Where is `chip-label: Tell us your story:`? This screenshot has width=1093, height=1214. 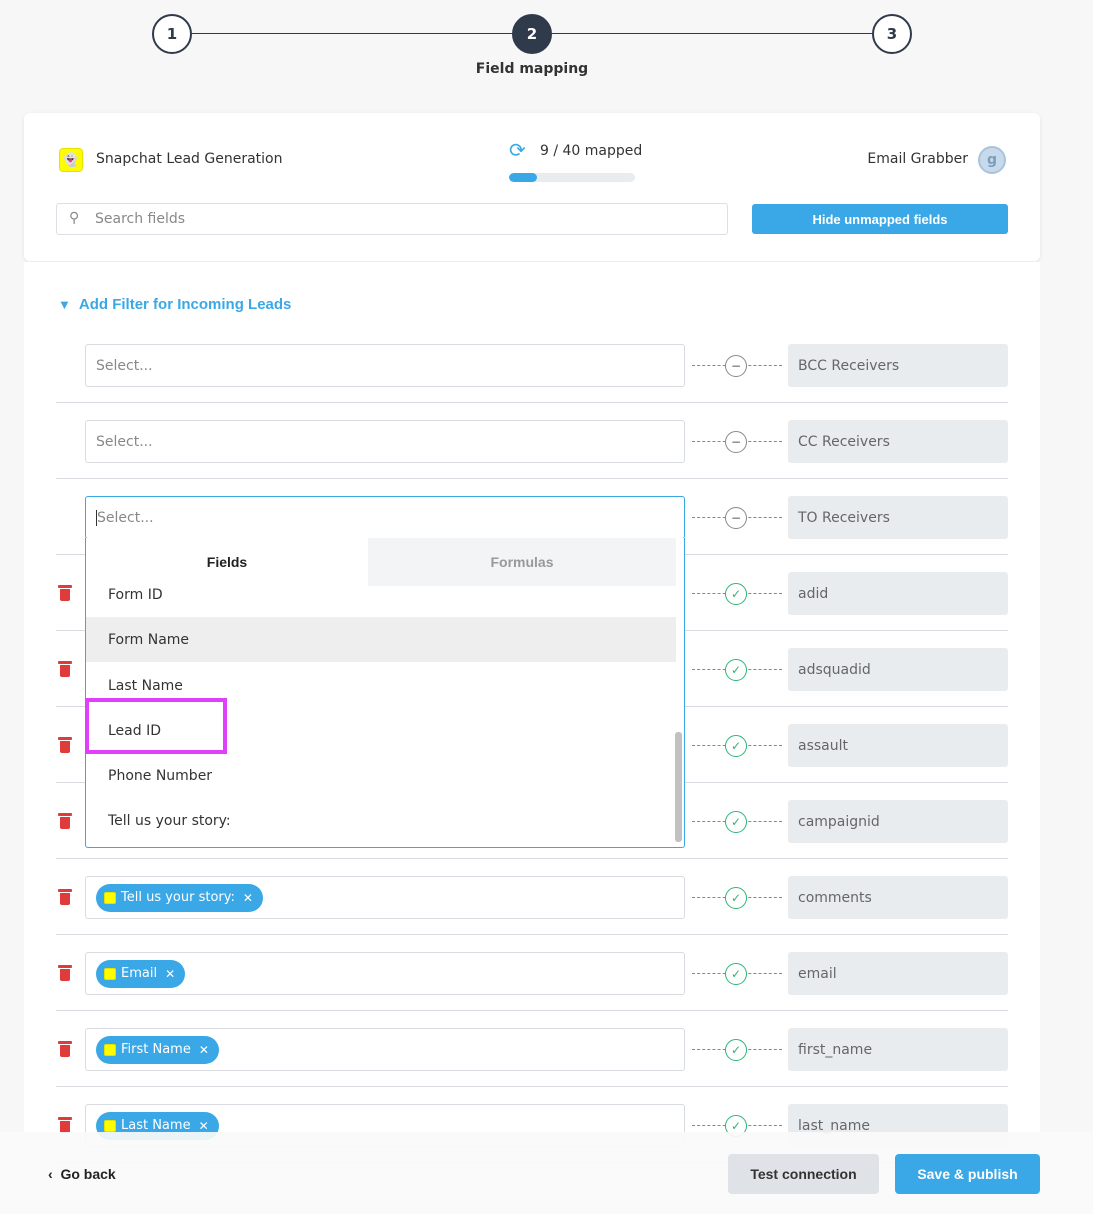
chip-label: Tell us your story: is located at coordinates (178, 897).